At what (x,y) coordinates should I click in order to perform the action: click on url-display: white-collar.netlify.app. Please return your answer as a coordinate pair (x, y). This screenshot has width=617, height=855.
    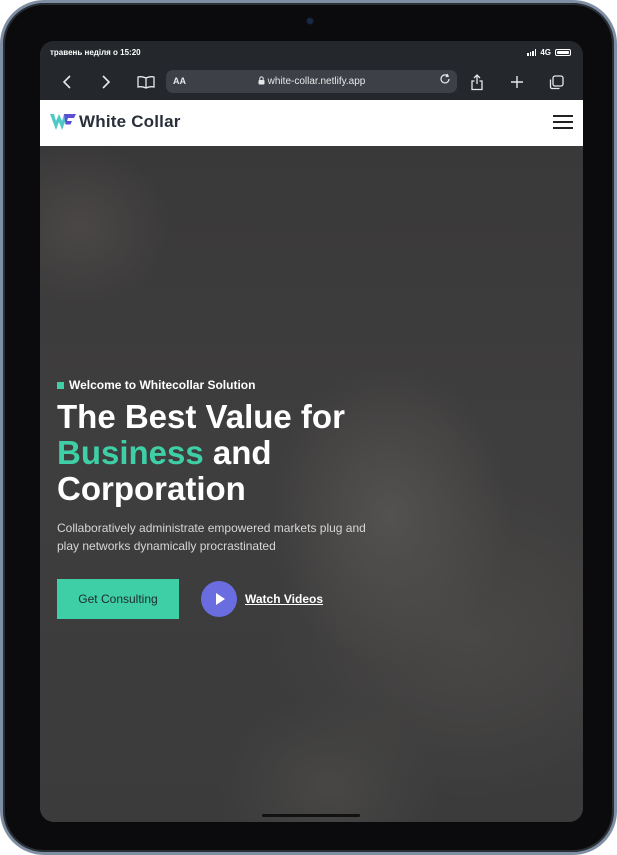
    Looking at the image, I should click on (311, 81).